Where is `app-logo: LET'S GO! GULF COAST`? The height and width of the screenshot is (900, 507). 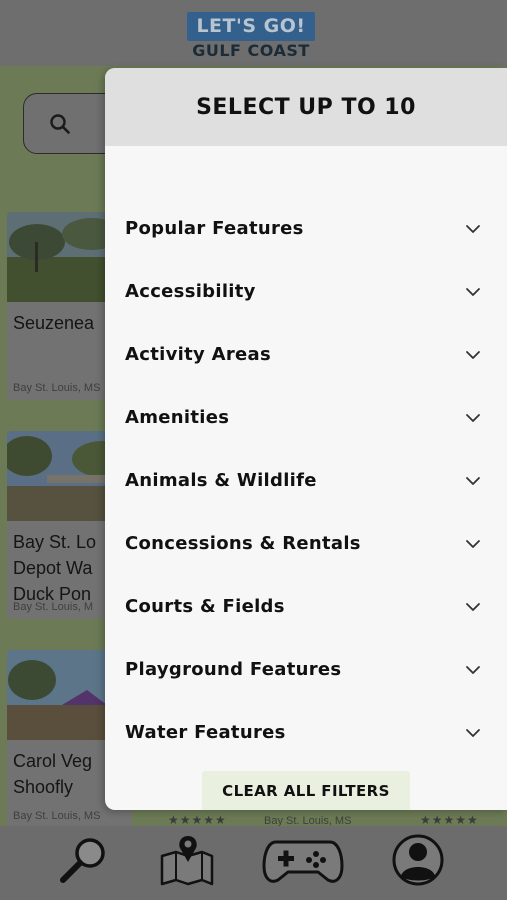
app-logo: LET'S GO! GULF COAST is located at coordinates (251, 36).